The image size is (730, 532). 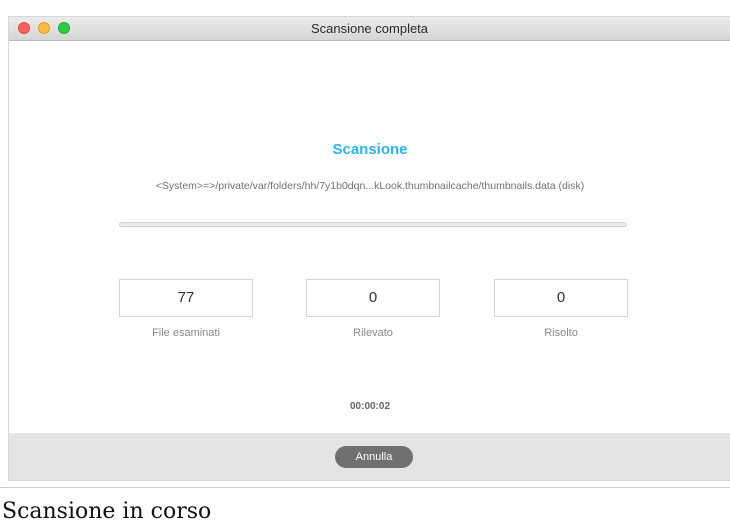 I want to click on footer-bar: Annulla, so click(x=369, y=456).